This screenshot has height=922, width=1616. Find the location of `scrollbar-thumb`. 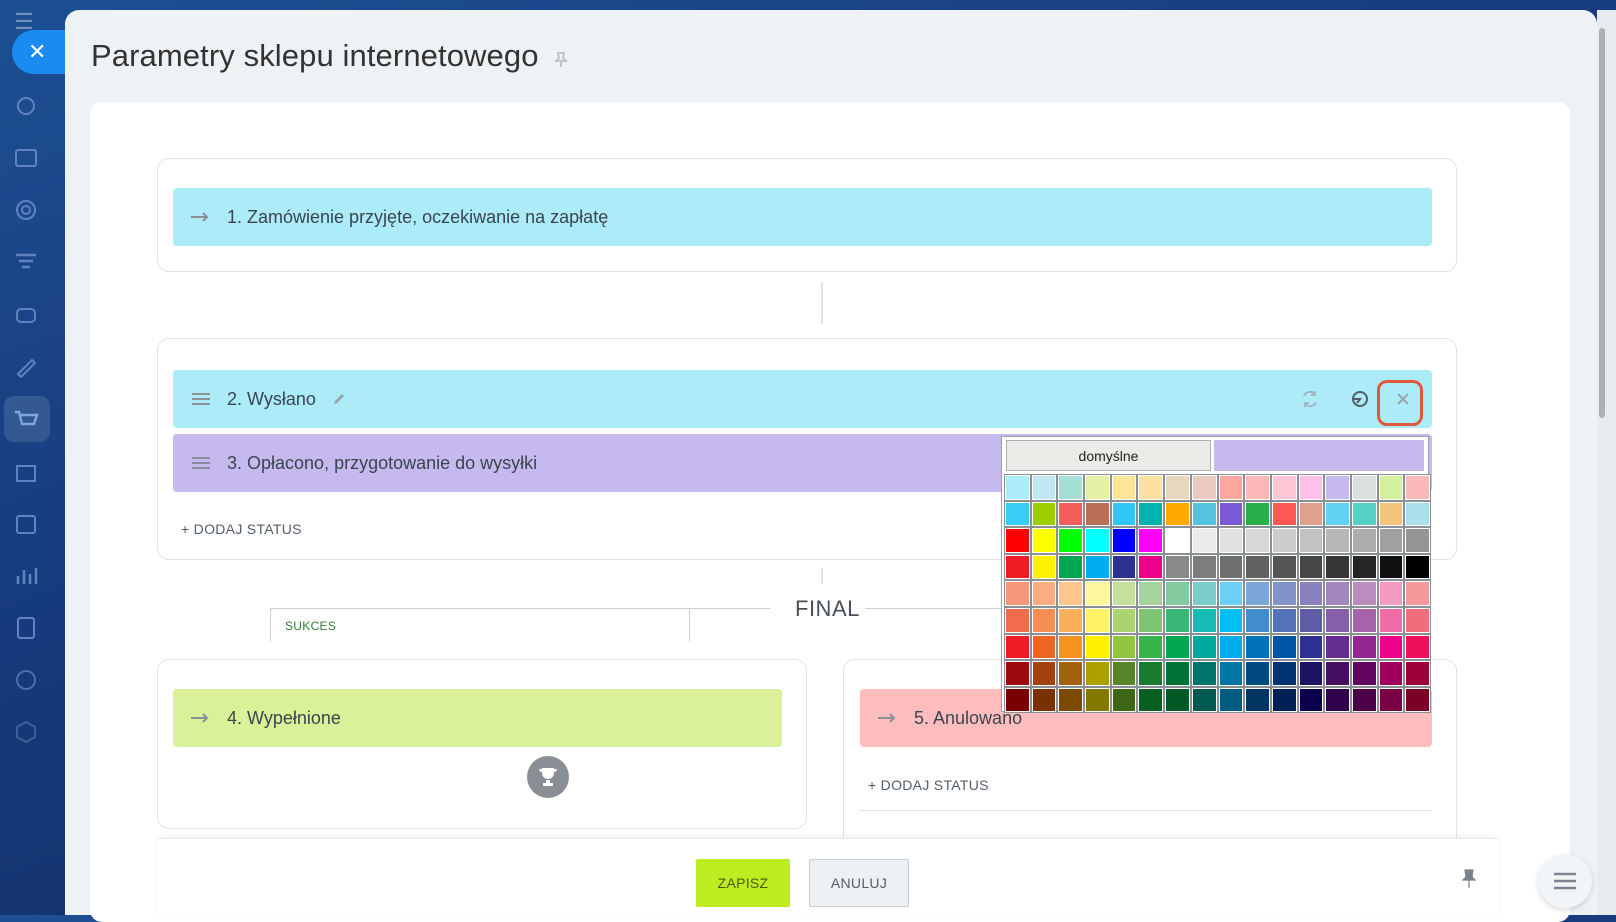

scrollbar-thumb is located at coordinates (1602, 223).